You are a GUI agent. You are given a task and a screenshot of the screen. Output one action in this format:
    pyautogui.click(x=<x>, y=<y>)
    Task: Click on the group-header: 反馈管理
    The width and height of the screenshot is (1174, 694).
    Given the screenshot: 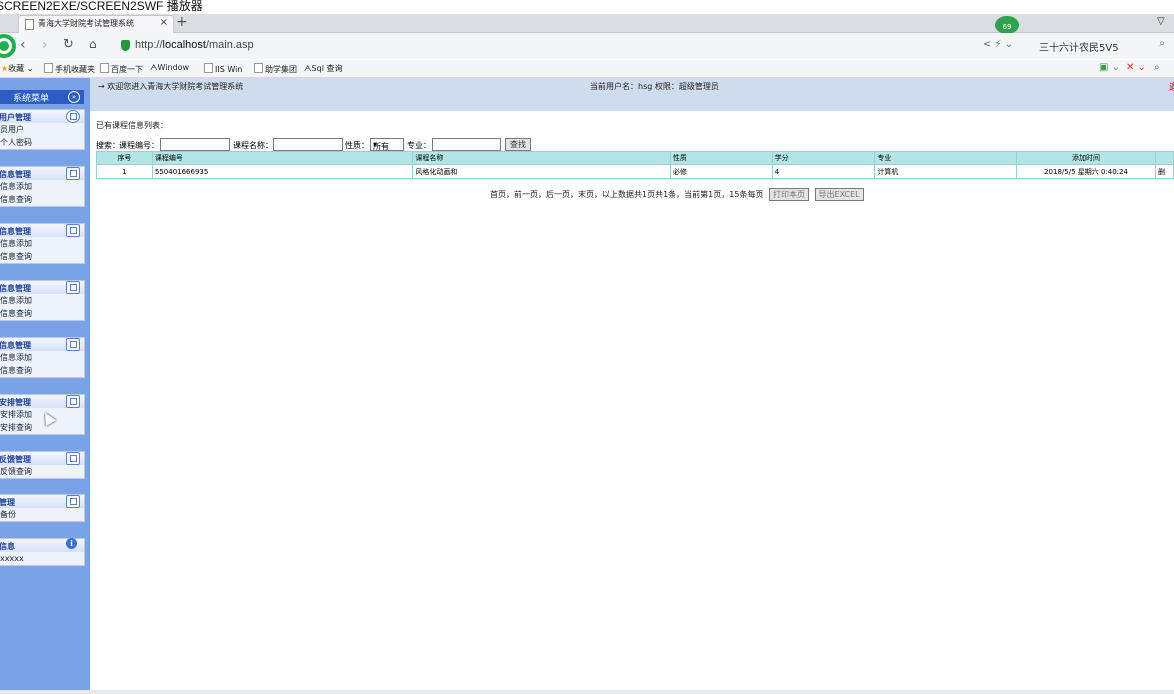 What is the action you would take?
    pyautogui.click(x=42, y=458)
    